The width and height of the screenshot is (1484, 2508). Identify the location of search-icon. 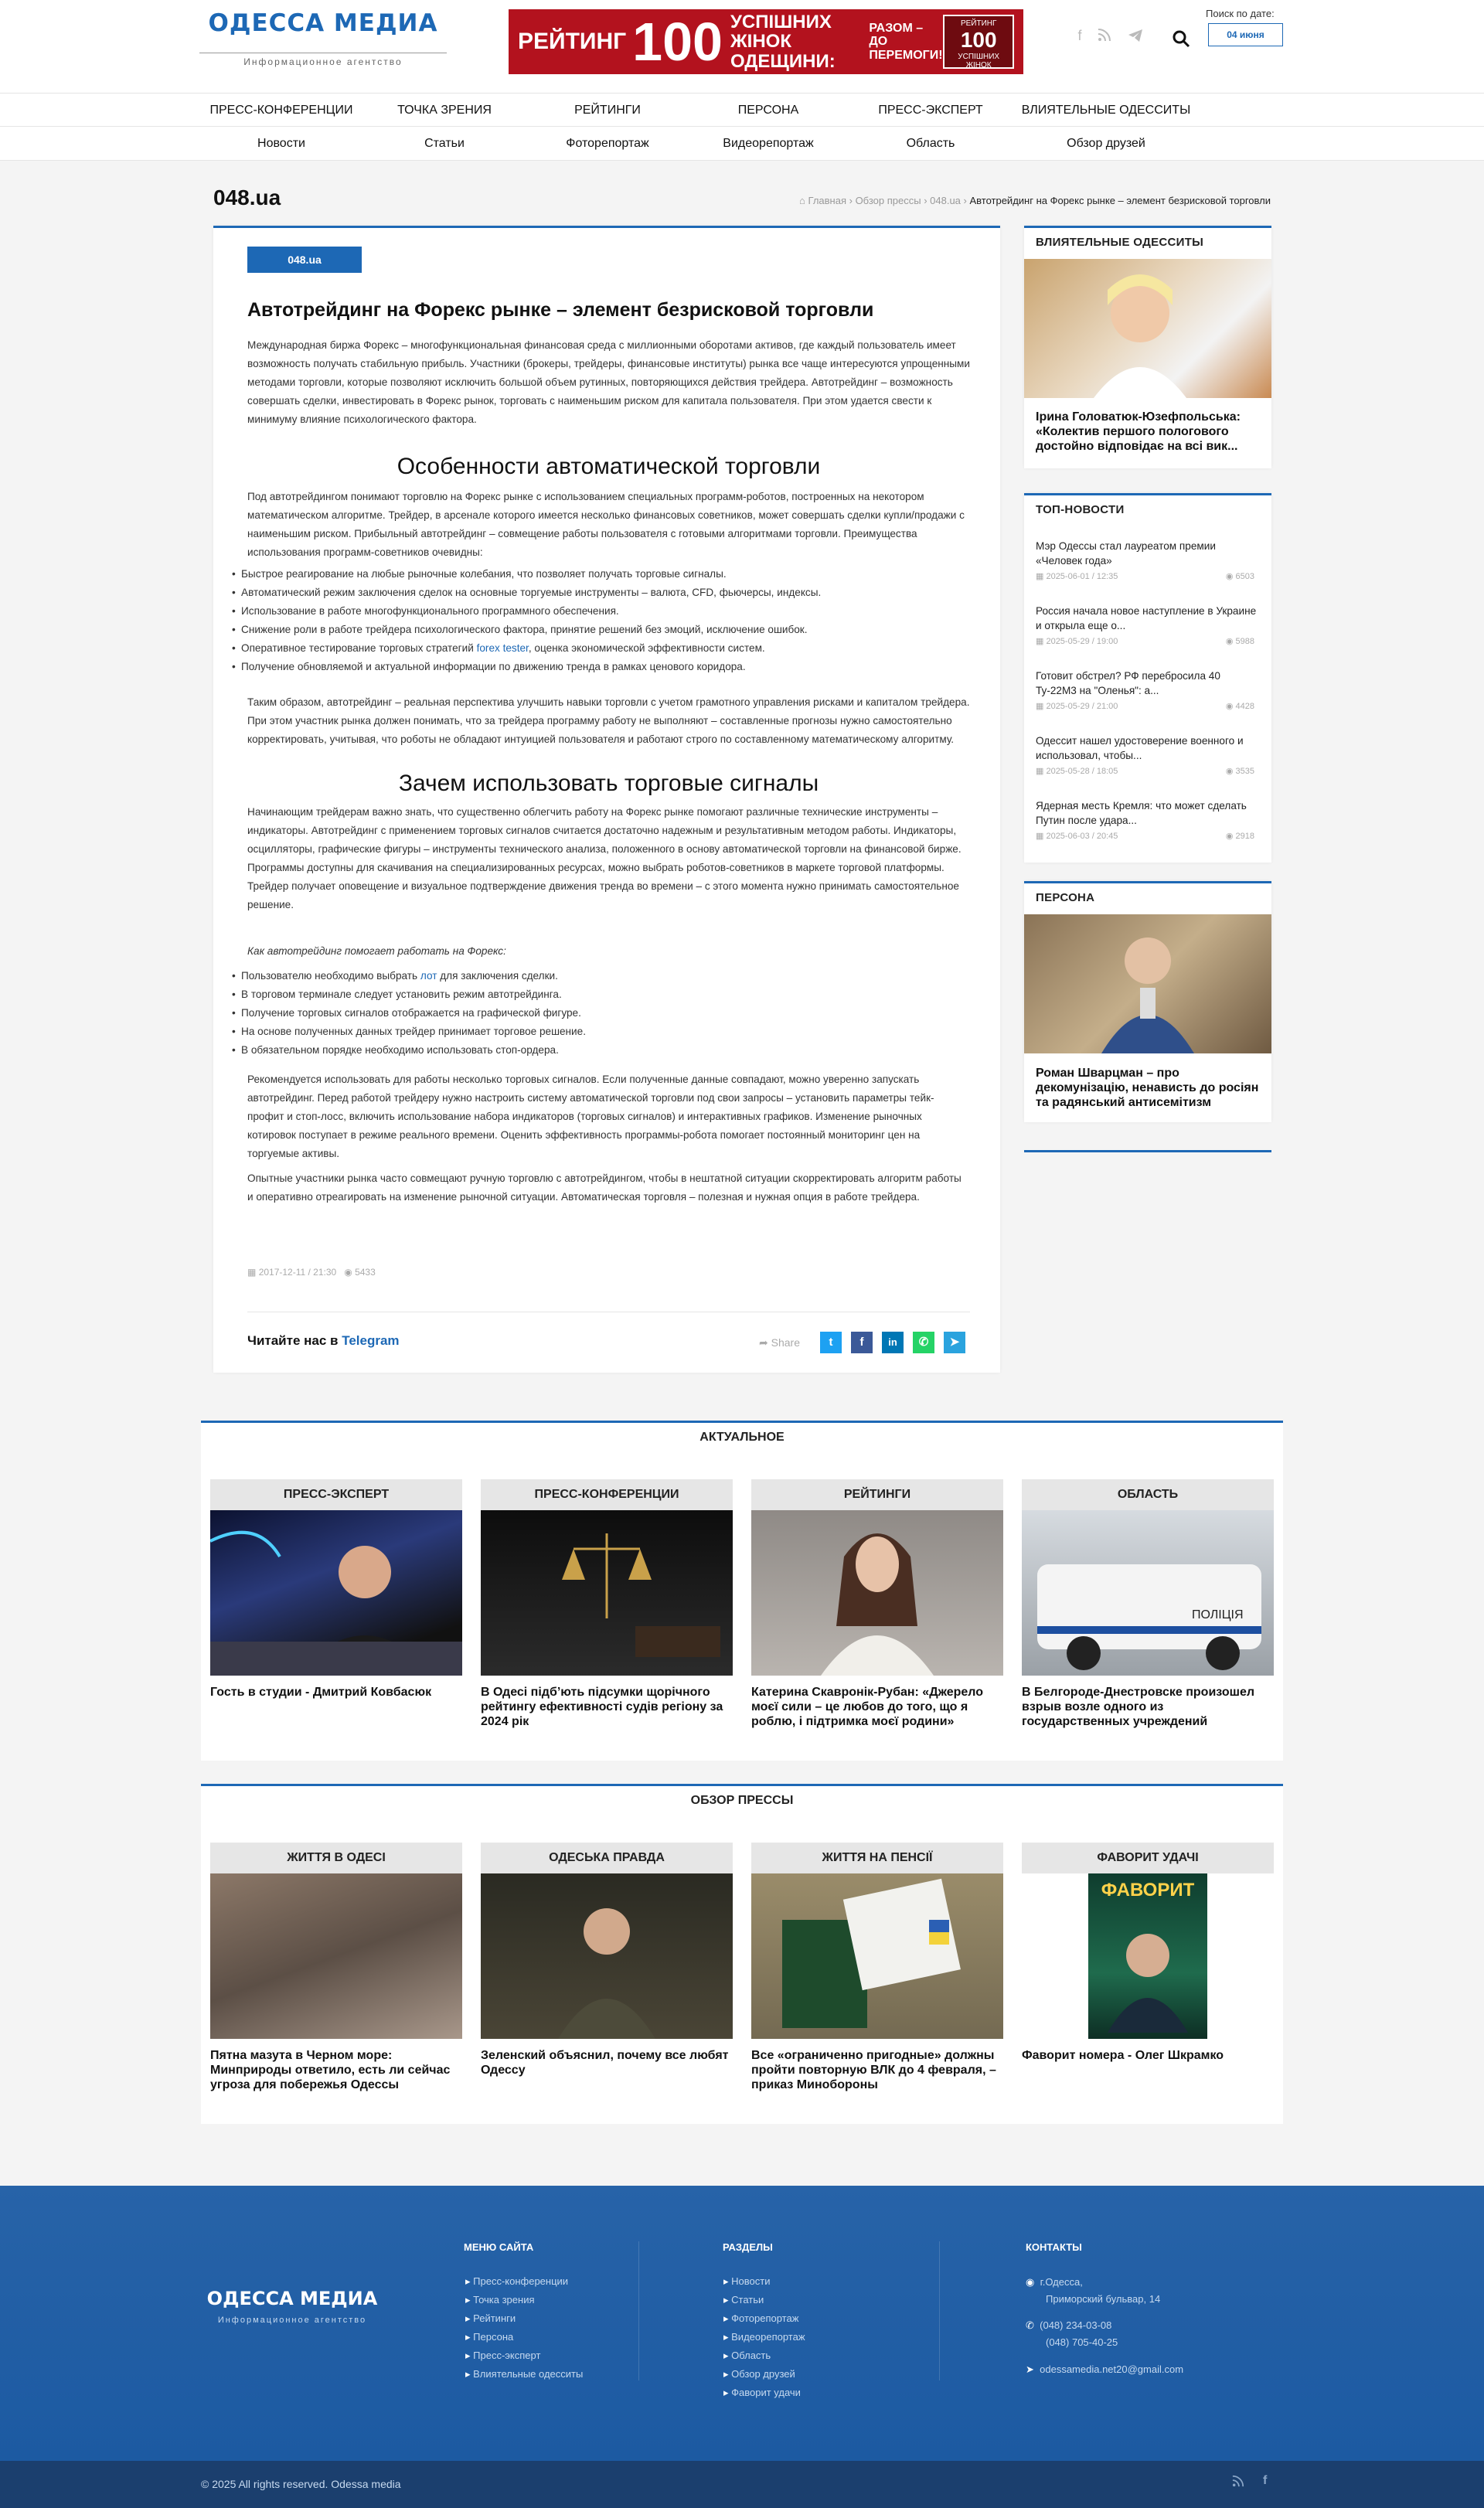
(1182, 39).